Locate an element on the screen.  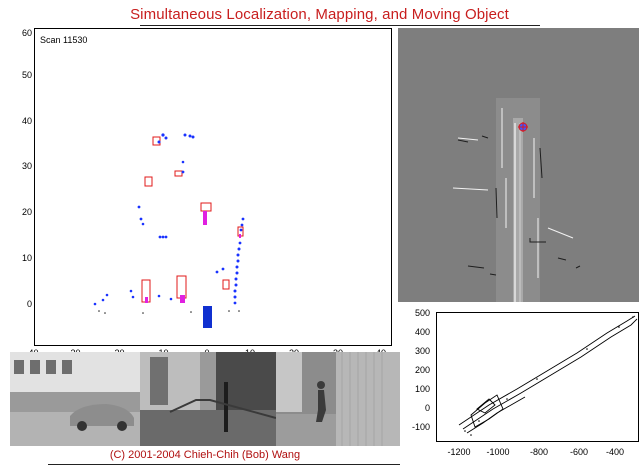
trajectory-y-tick-label: 0 is located at coordinates (427, 408).